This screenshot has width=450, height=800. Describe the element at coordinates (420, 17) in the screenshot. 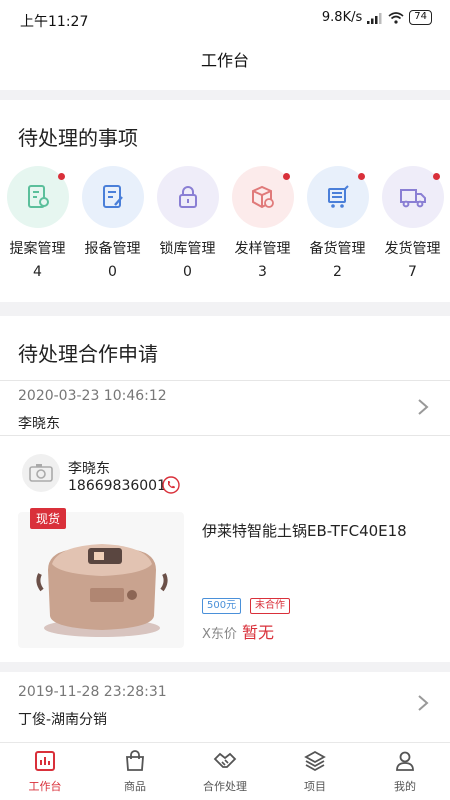

I see `battery-icon: 74` at that location.